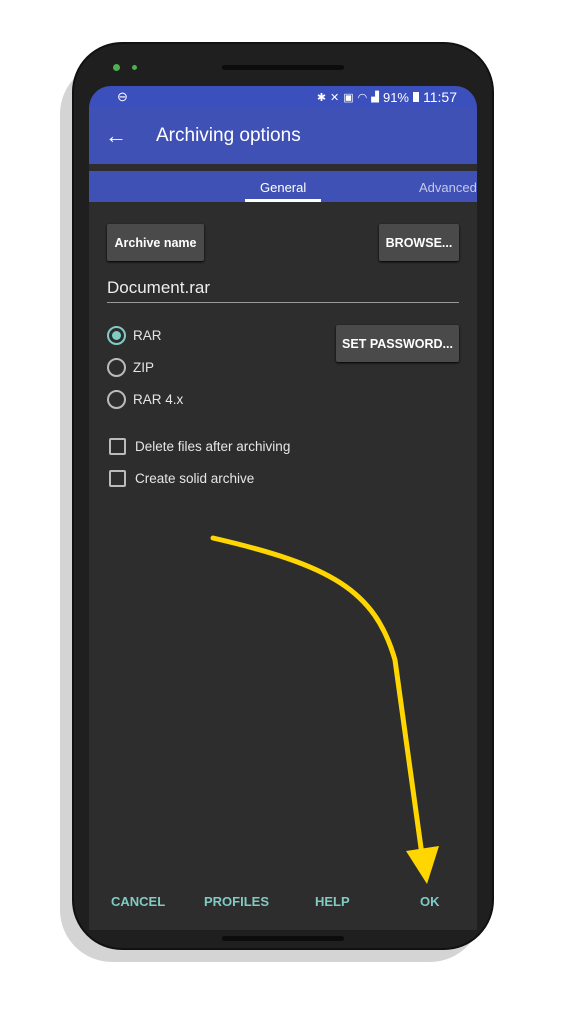 Image resolution: width=567 pixels, height=1024 pixels. Describe the element at coordinates (422, 865) in the screenshot. I see `arrow-head` at that location.